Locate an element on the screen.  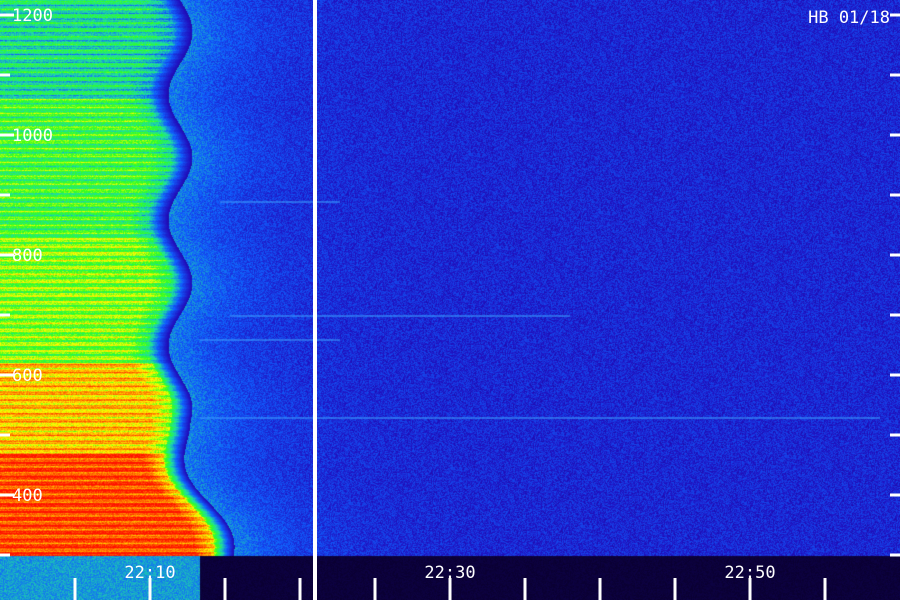
x-tick-label: 22:30 is located at coordinates (449, 573).